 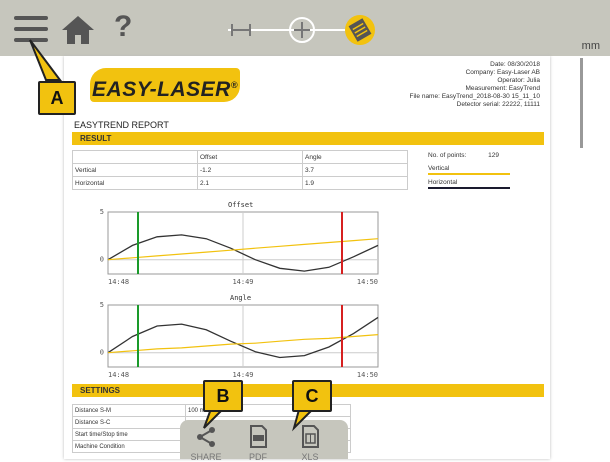 I want to click on table-cell: -1.2, so click(x=250, y=170).